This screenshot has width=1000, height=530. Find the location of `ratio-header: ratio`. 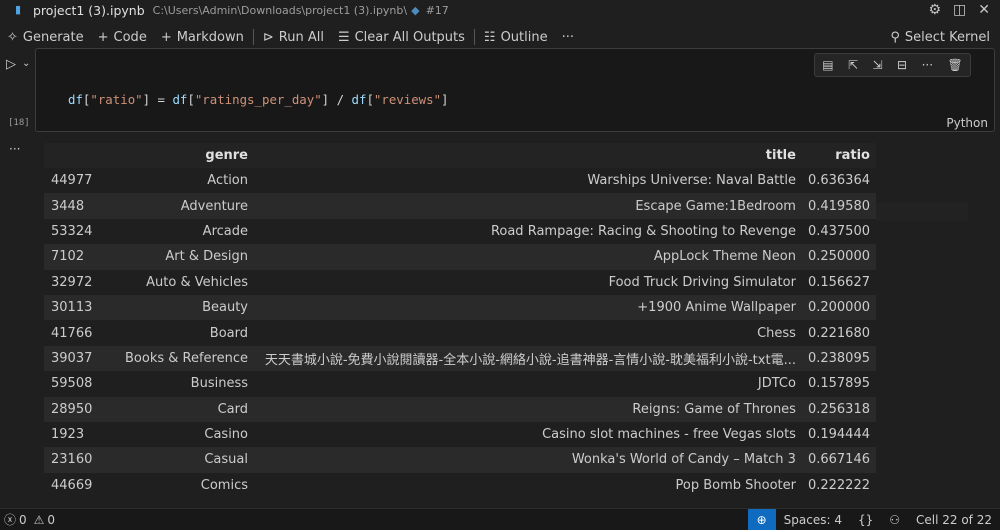

ratio-header: ratio is located at coordinates (838, 155).